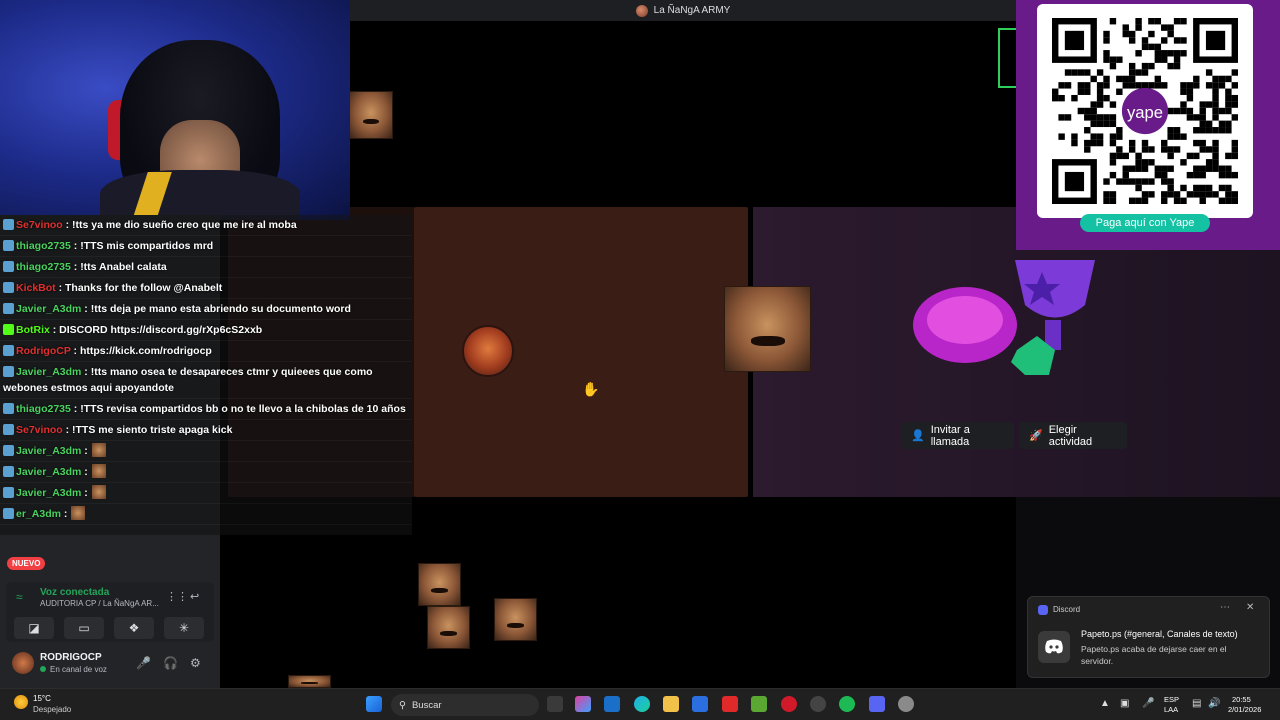  What do you see at coordinates (847, 704) in the screenshot?
I see `spotify-icon` at bounding box center [847, 704].